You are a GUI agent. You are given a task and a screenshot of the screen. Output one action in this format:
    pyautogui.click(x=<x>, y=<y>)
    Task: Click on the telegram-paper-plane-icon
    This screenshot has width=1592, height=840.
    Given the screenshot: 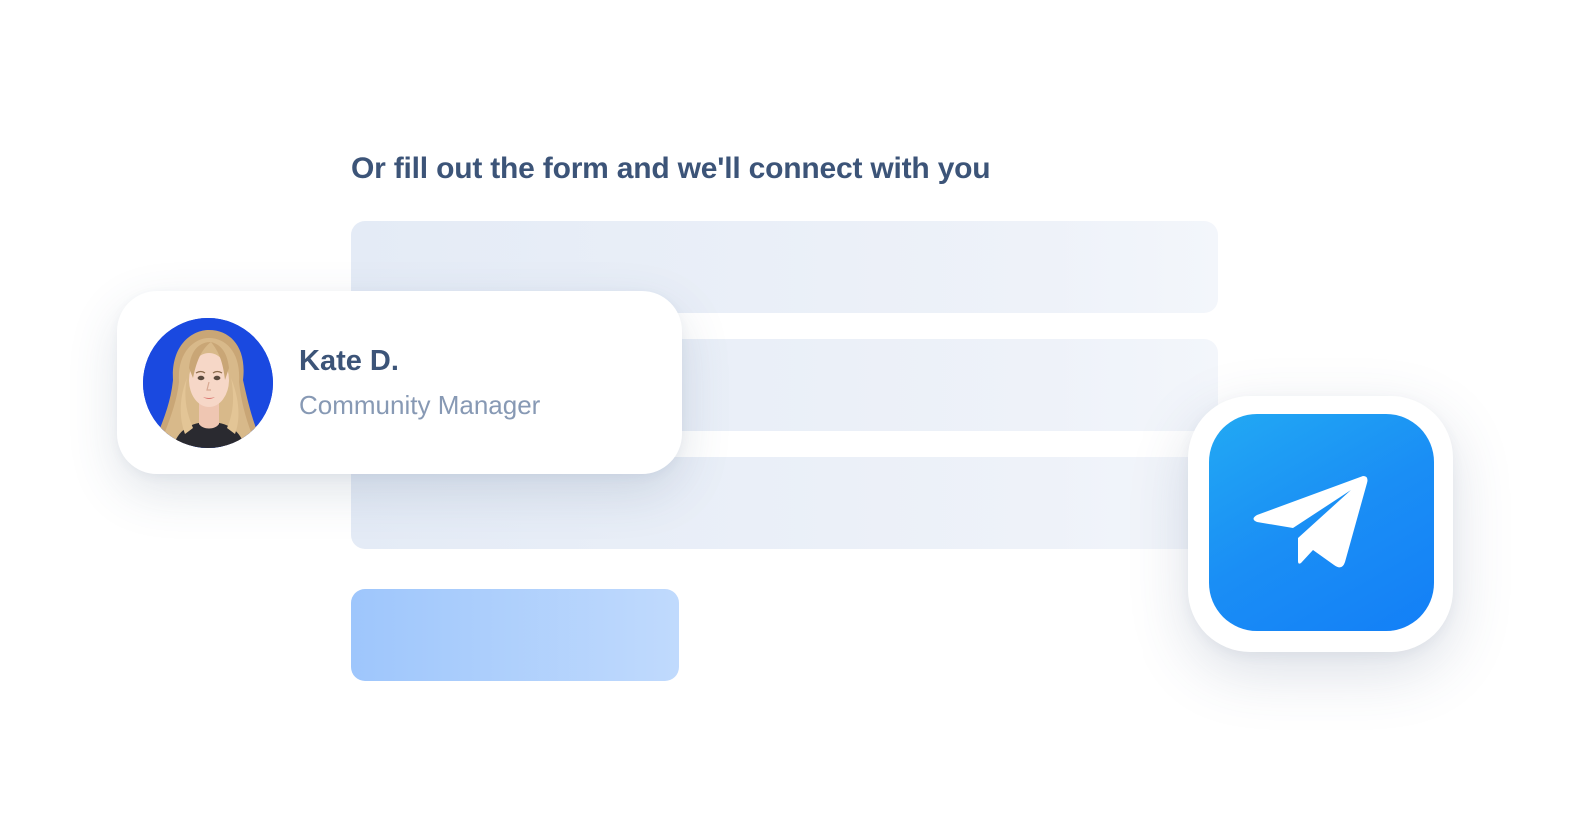 What is the action you would take?
    pyautogui.click(x=1310, y=522)
    